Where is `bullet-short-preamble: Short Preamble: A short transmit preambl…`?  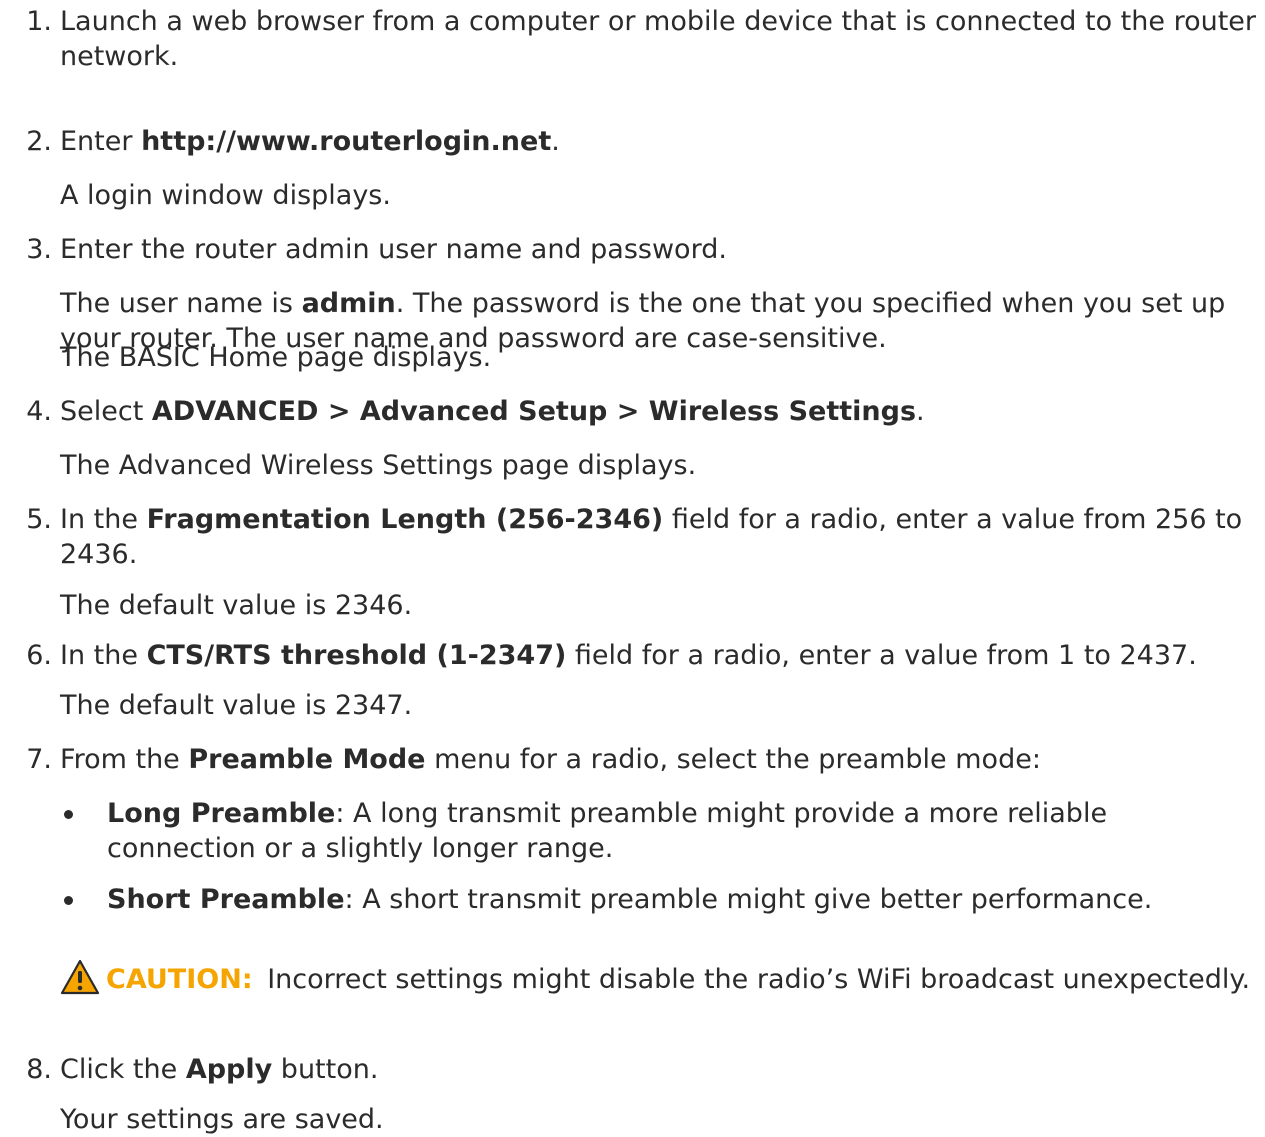 bullet-short-preamble: Short Preamble: A short transmit preambl… is located at coordinates (608, 899).